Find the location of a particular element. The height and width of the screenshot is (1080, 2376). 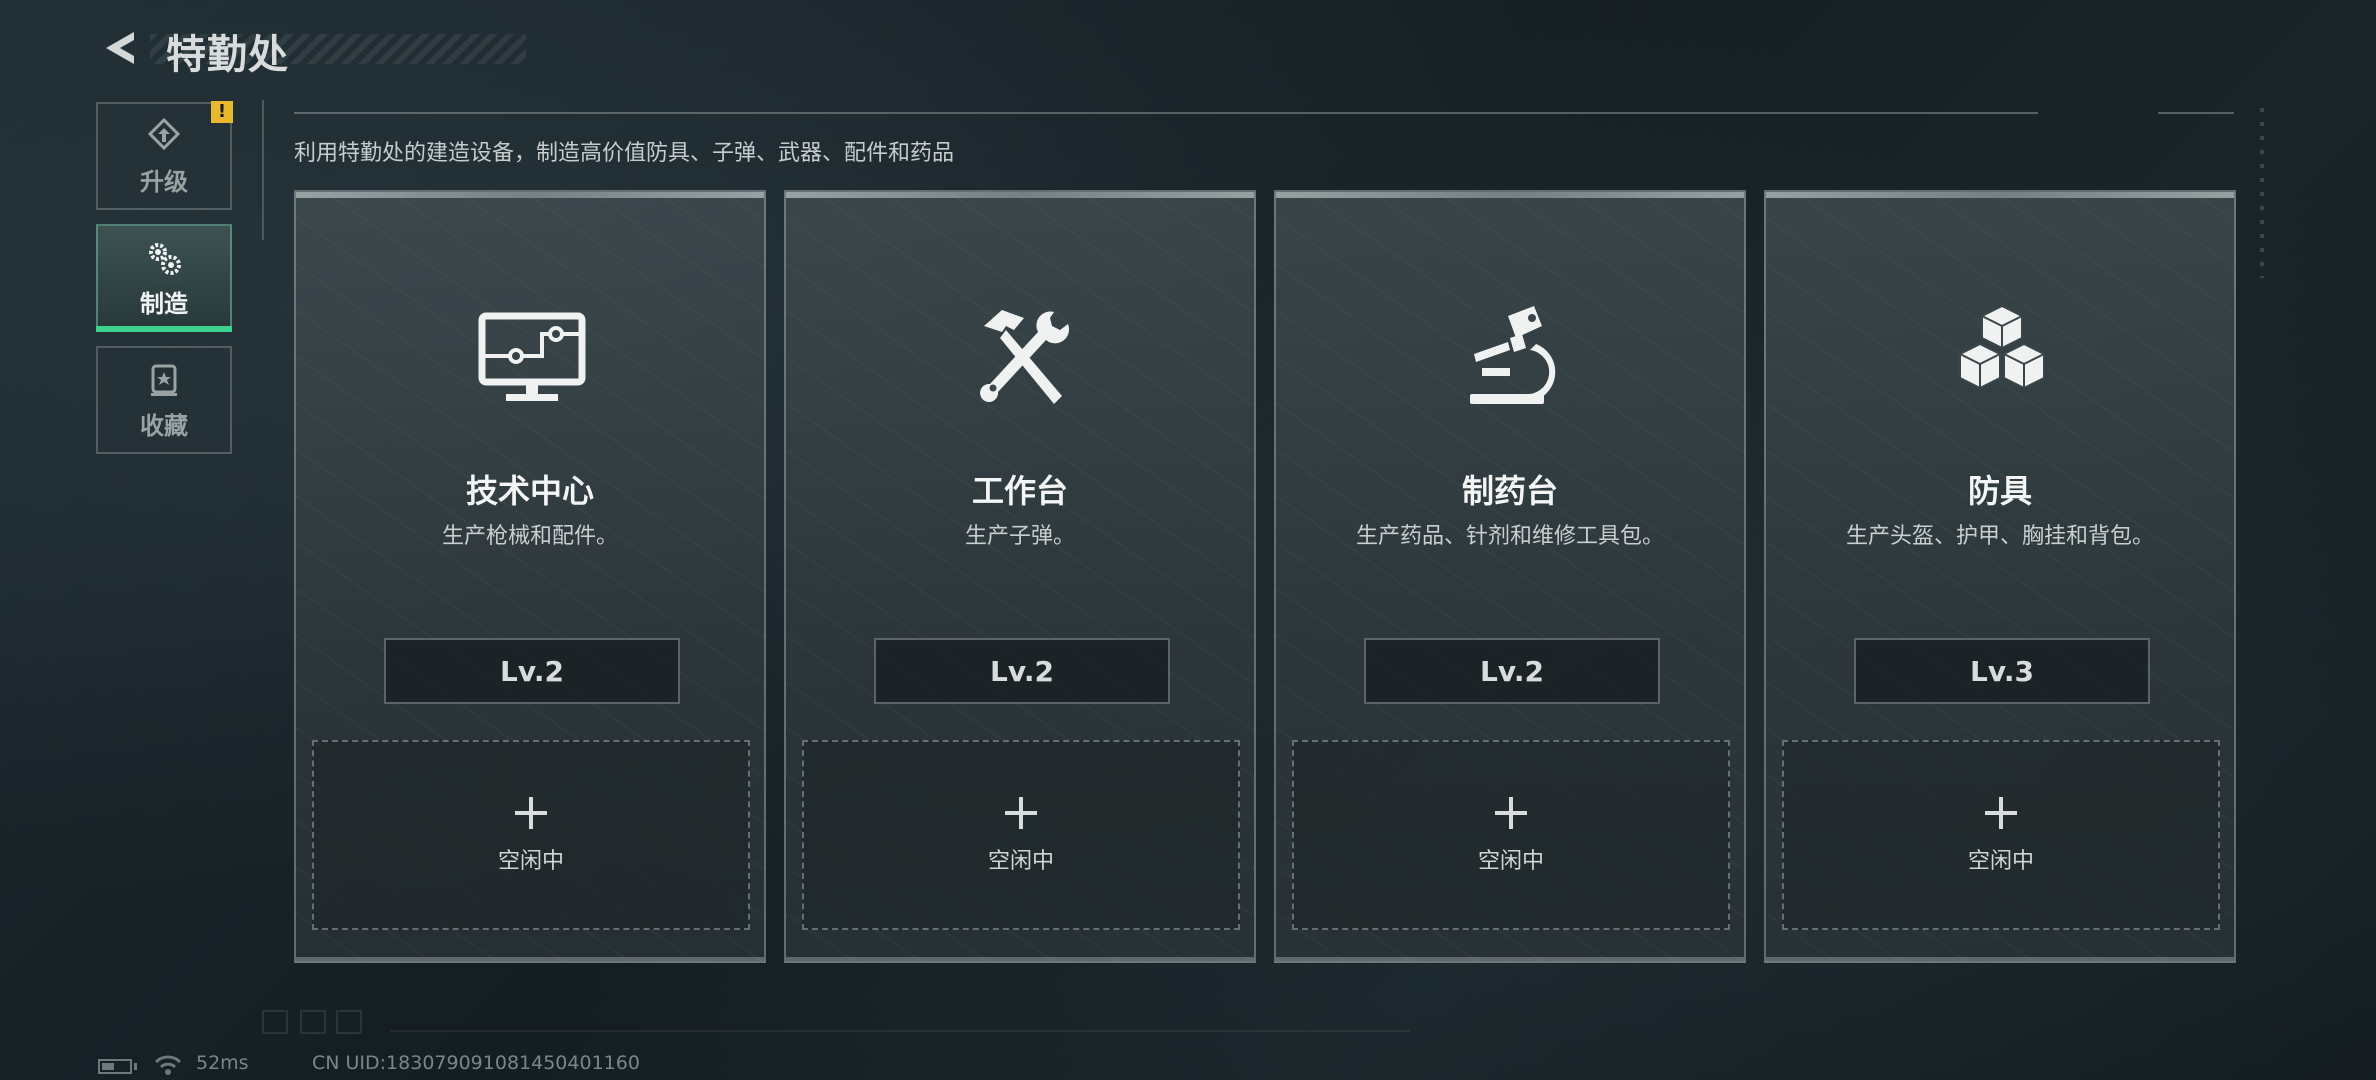

card-description: 生产药品、针剂和维修工具包。 is located at coordinates (1509, 536).